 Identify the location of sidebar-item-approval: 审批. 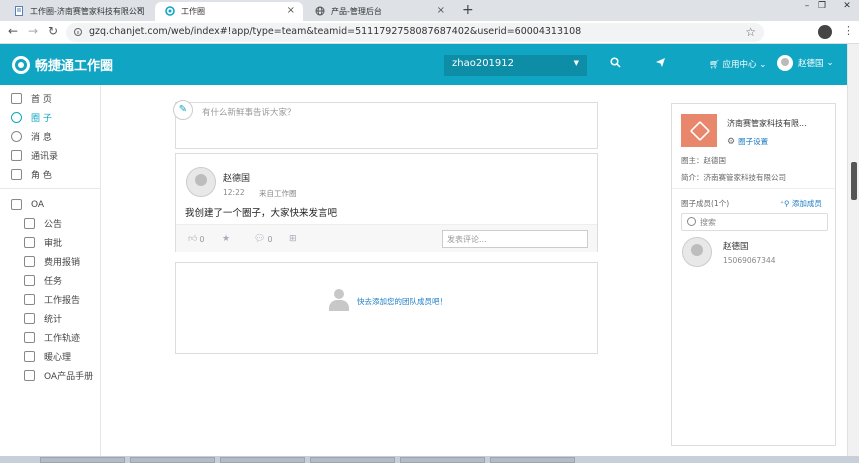
(50, 242).